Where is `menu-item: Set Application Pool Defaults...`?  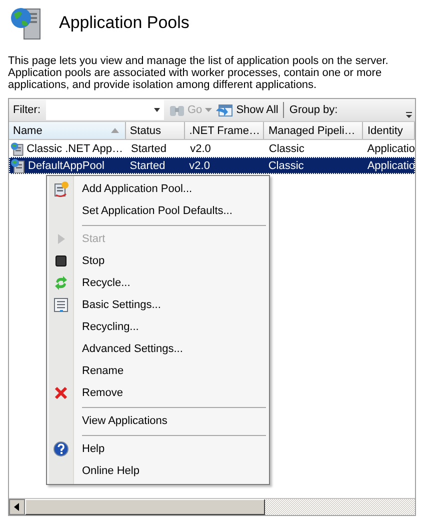
menu-item: Set Application Pool Defaults... is located at coordinates (158, 211).